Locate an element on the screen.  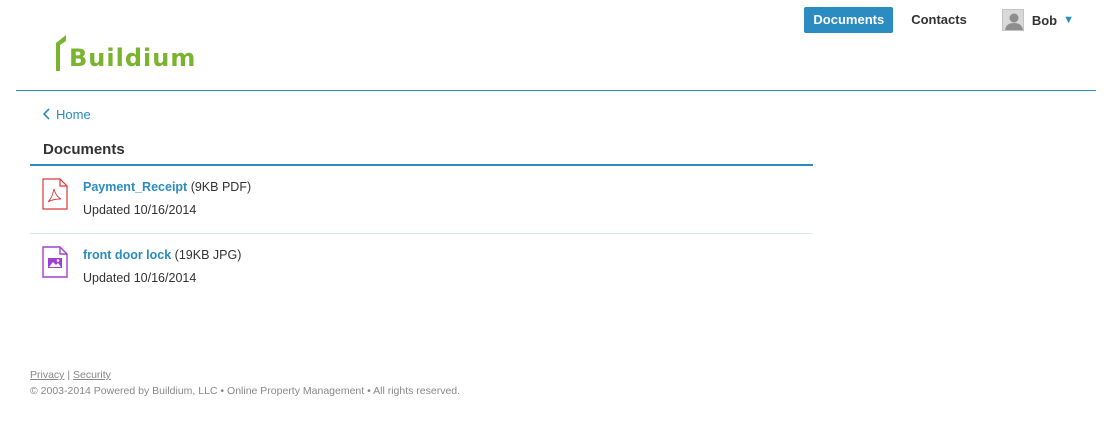
privacy-link: Privacy is located at coordinates (47, 375).